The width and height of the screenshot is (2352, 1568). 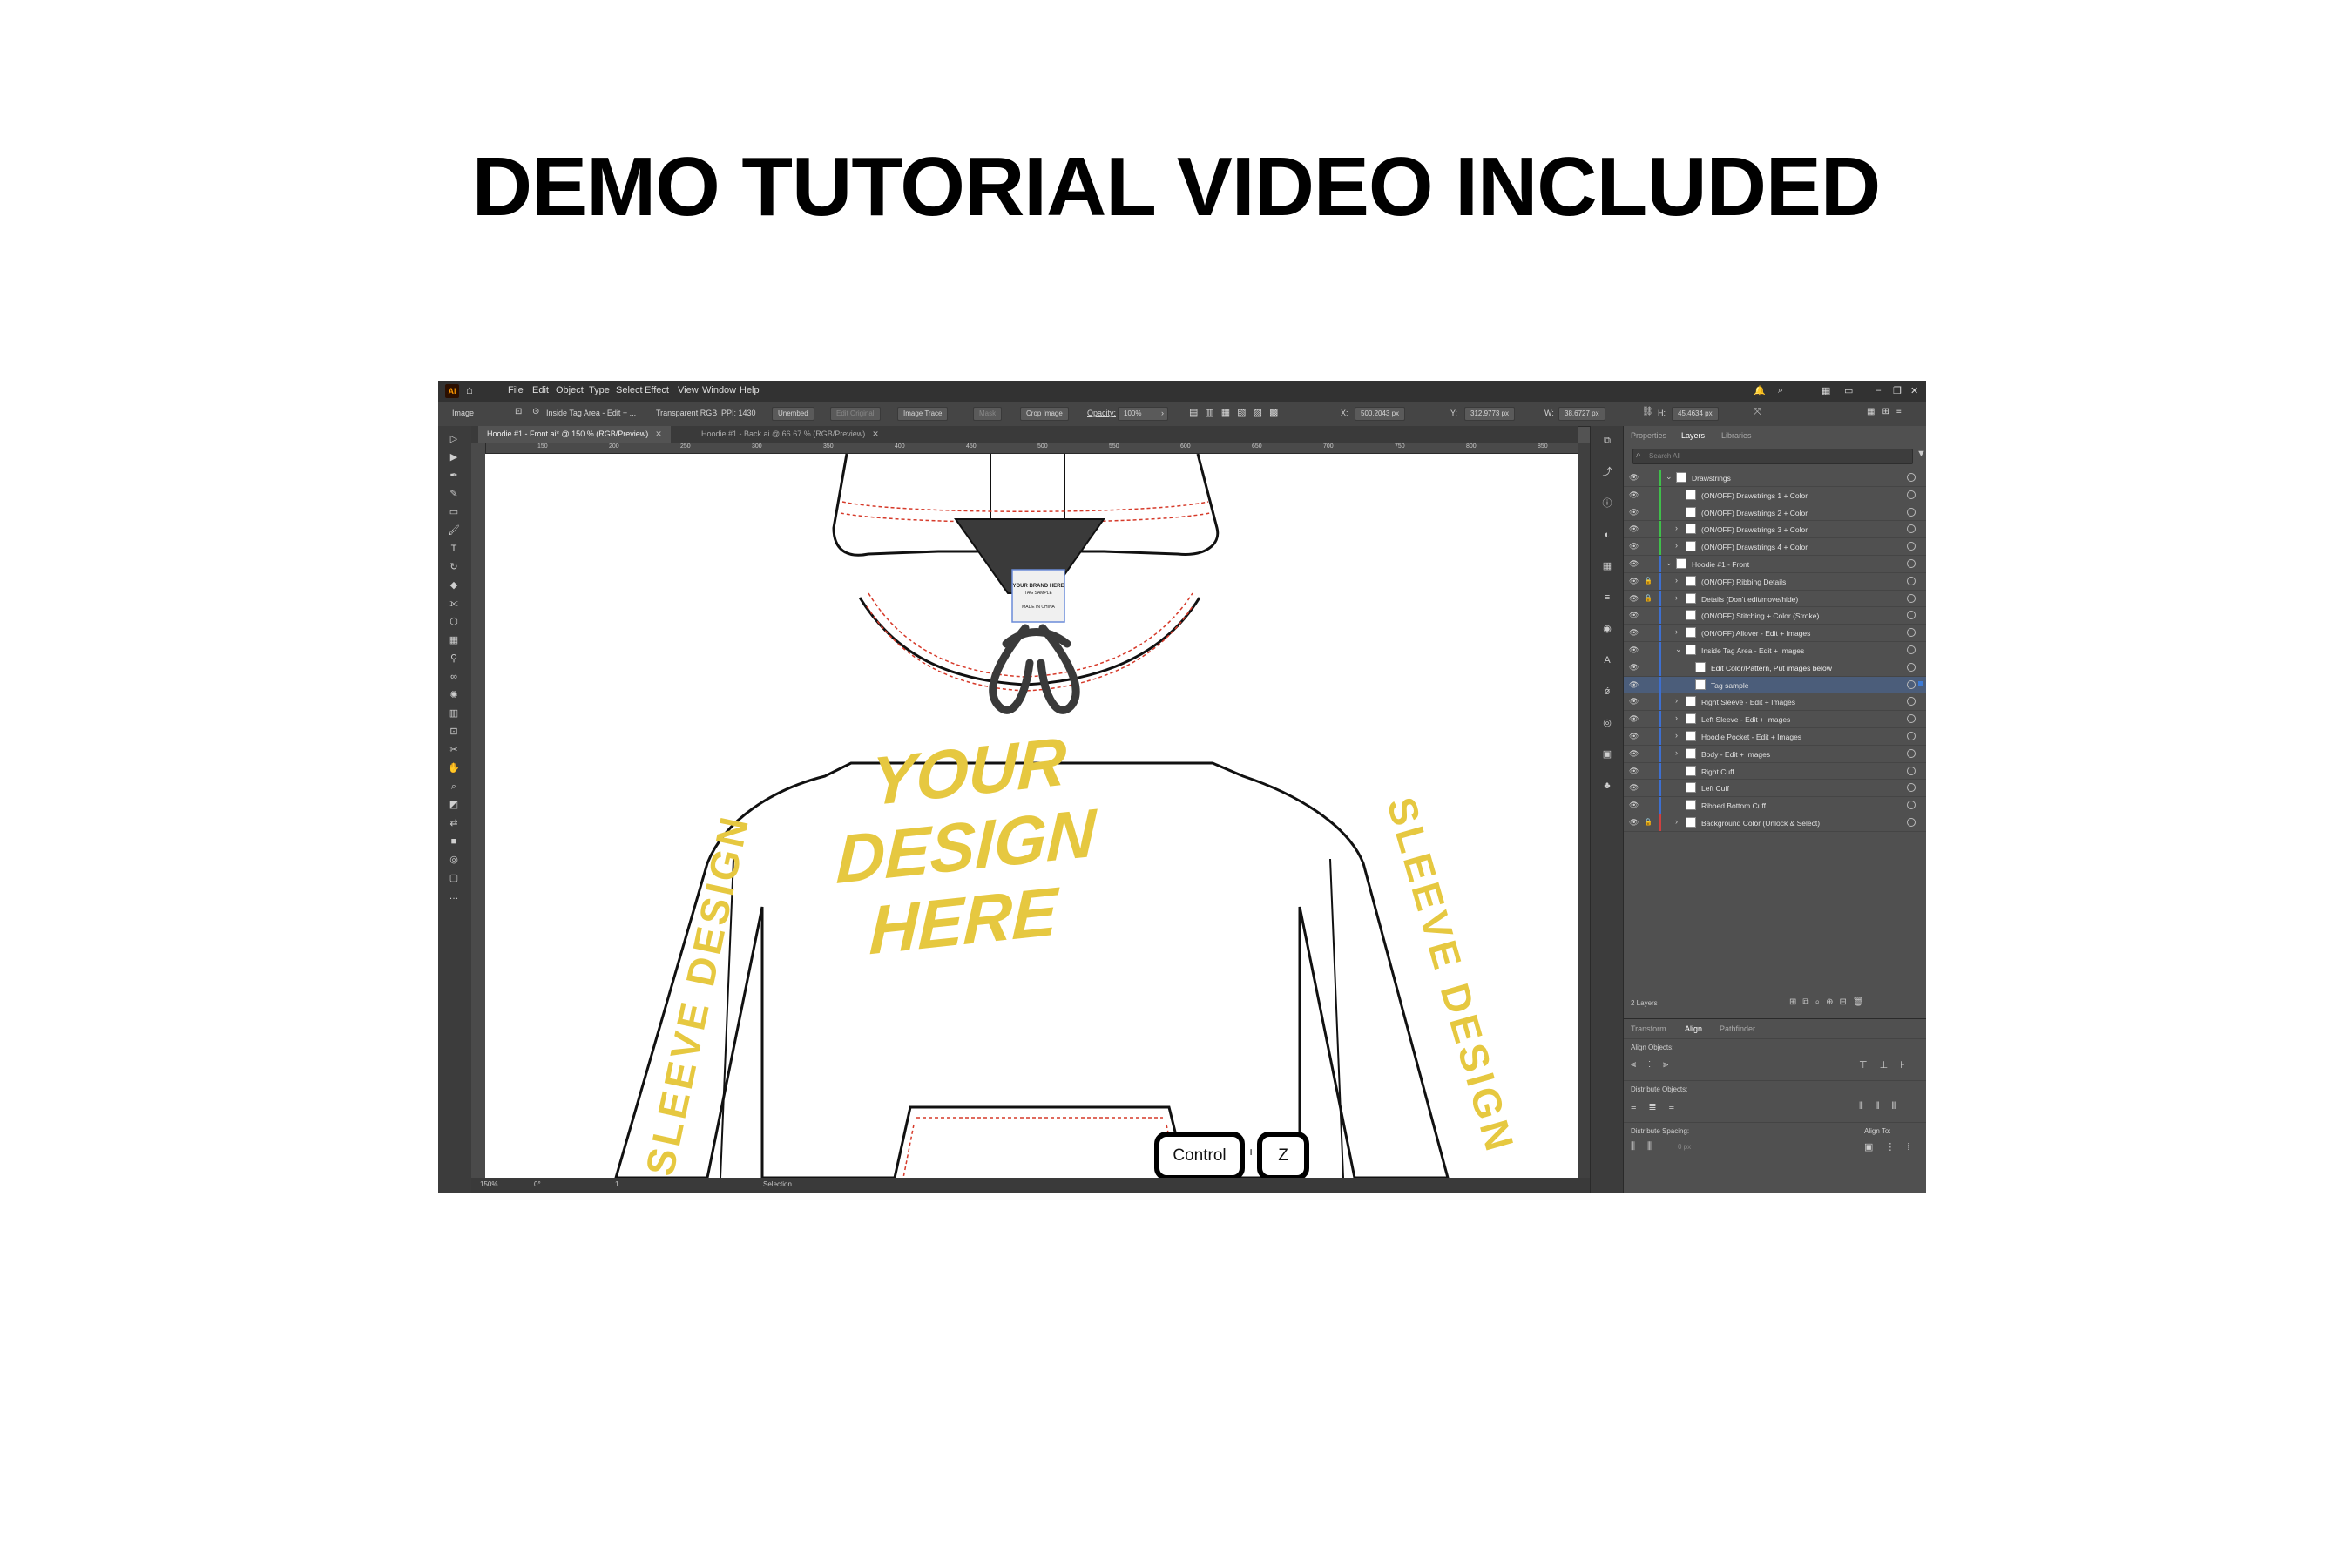 What do you see at coordinates (1775, 789) in the screenshot?
I see `layer-row: 👁 Left Cuff` at bounding box center [1775, 789].